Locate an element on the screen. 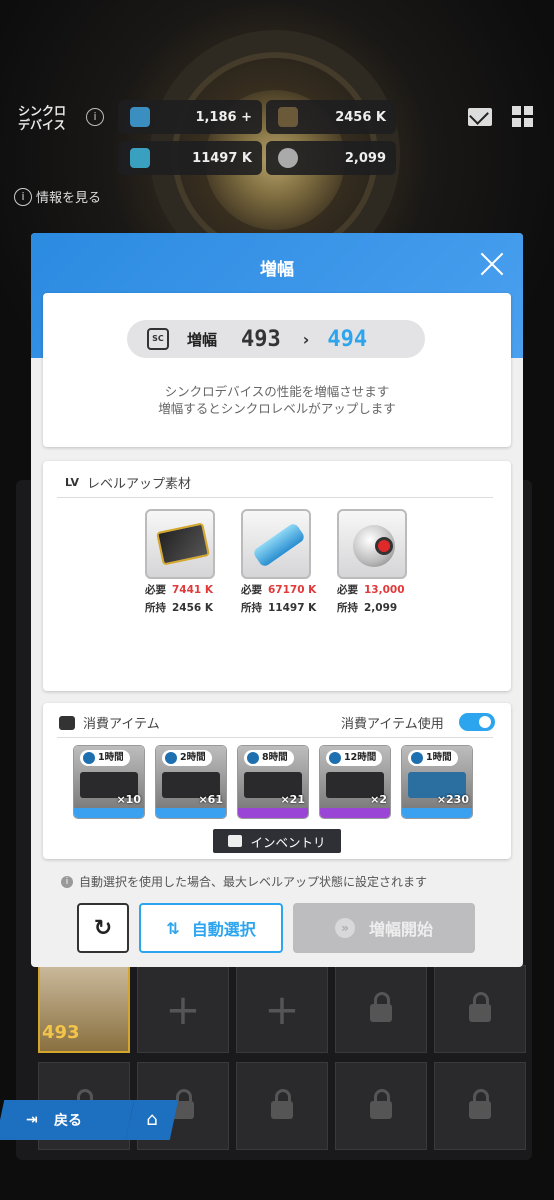 Image resolution: width=554 pixels, height=1200 pixels. material-owned-row: 所持 2,099 is located at coordinates (373, 607).